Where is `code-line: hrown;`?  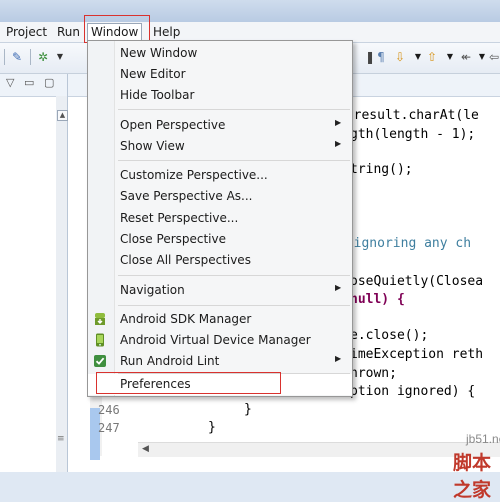 code-line: hrown; is located at coordinates (373, 373).